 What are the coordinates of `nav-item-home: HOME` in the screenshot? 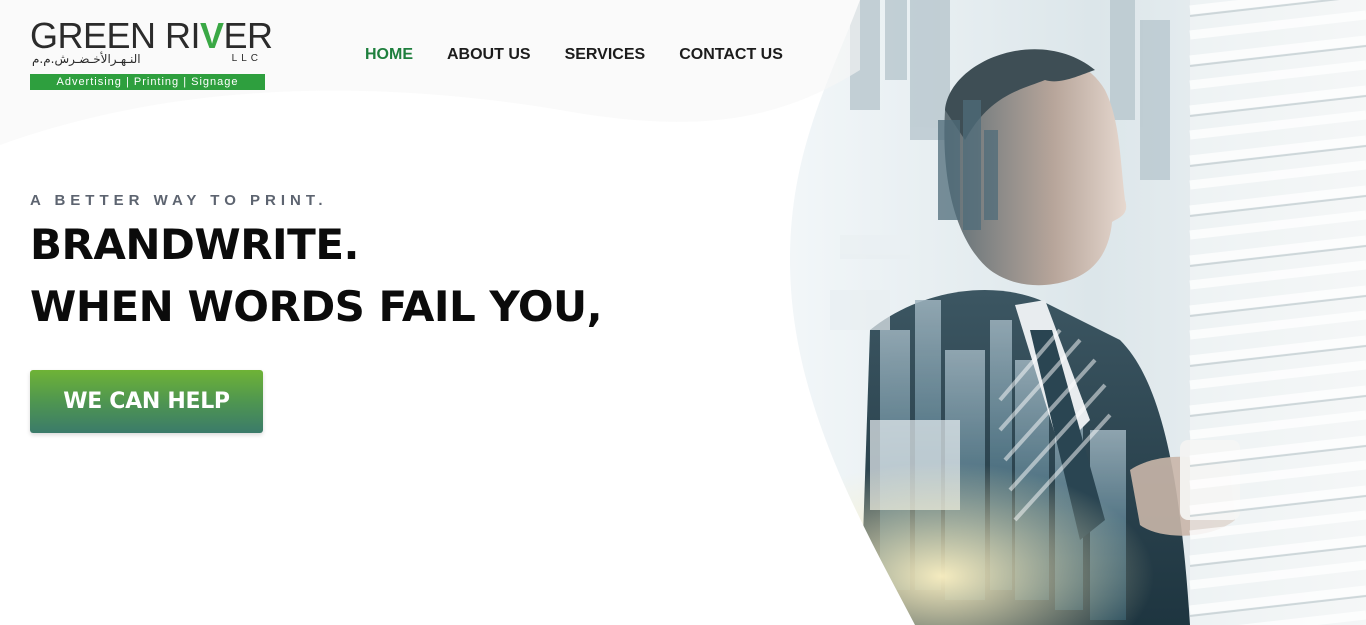 It's located at (389, 55).